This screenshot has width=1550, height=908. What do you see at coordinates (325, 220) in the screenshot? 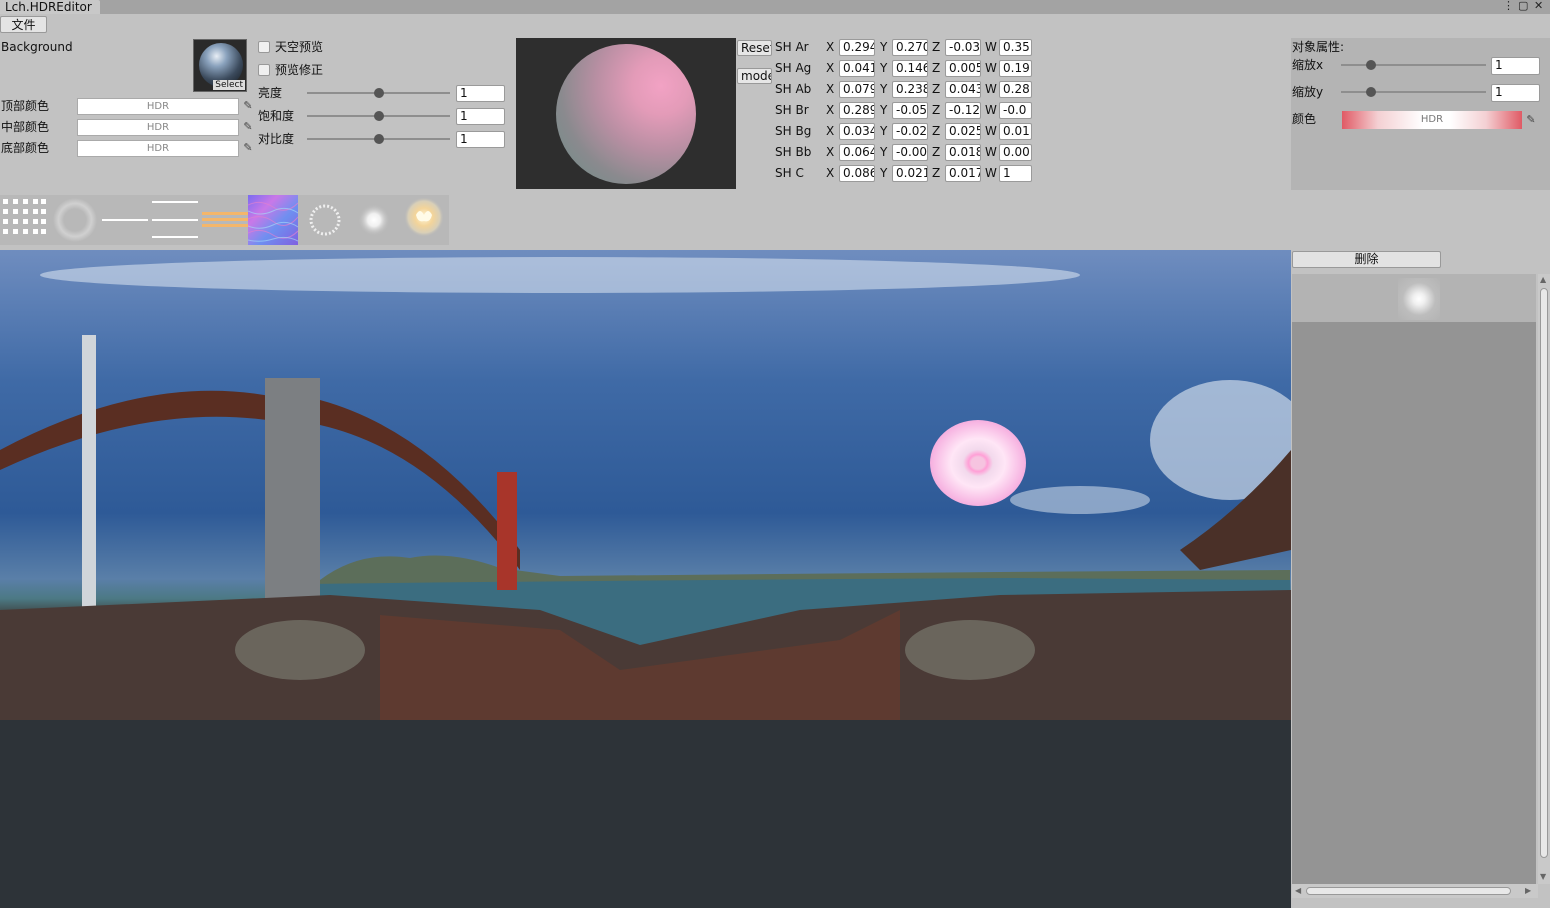
I see `ring-texture` at bounding box center [325, 220].